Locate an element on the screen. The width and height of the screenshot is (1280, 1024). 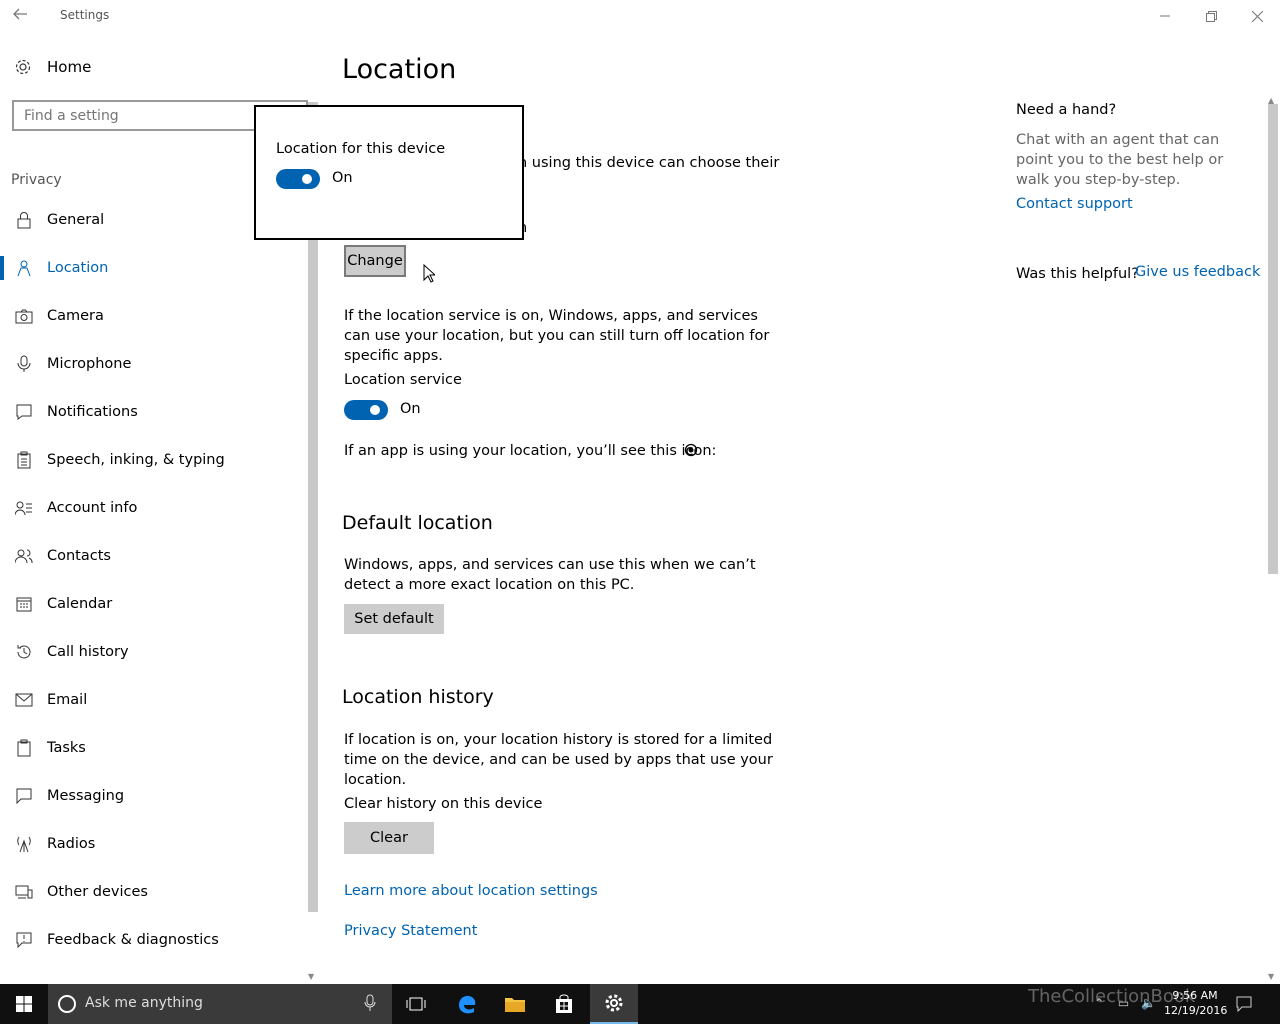
mouse-cursor-icon is located at coordinates (429, 273).